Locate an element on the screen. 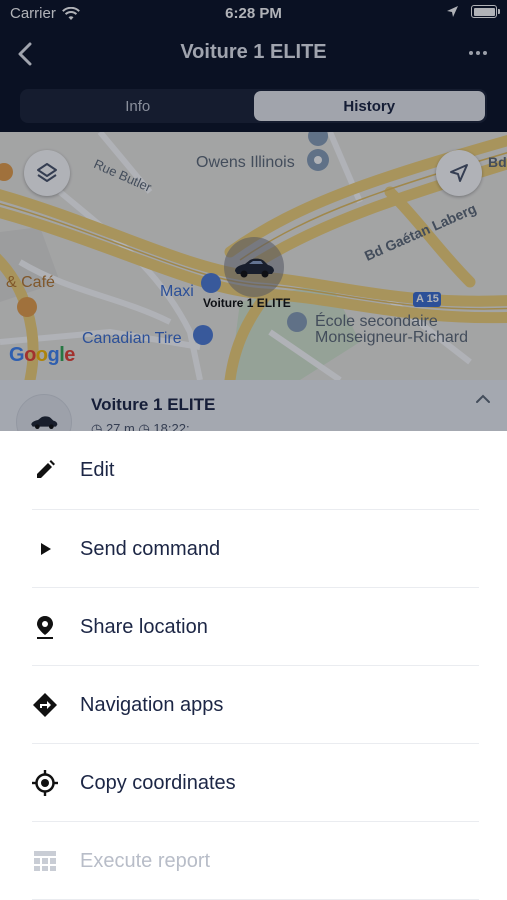  clock: 6:28 PM is located at coordinates (253, 13).